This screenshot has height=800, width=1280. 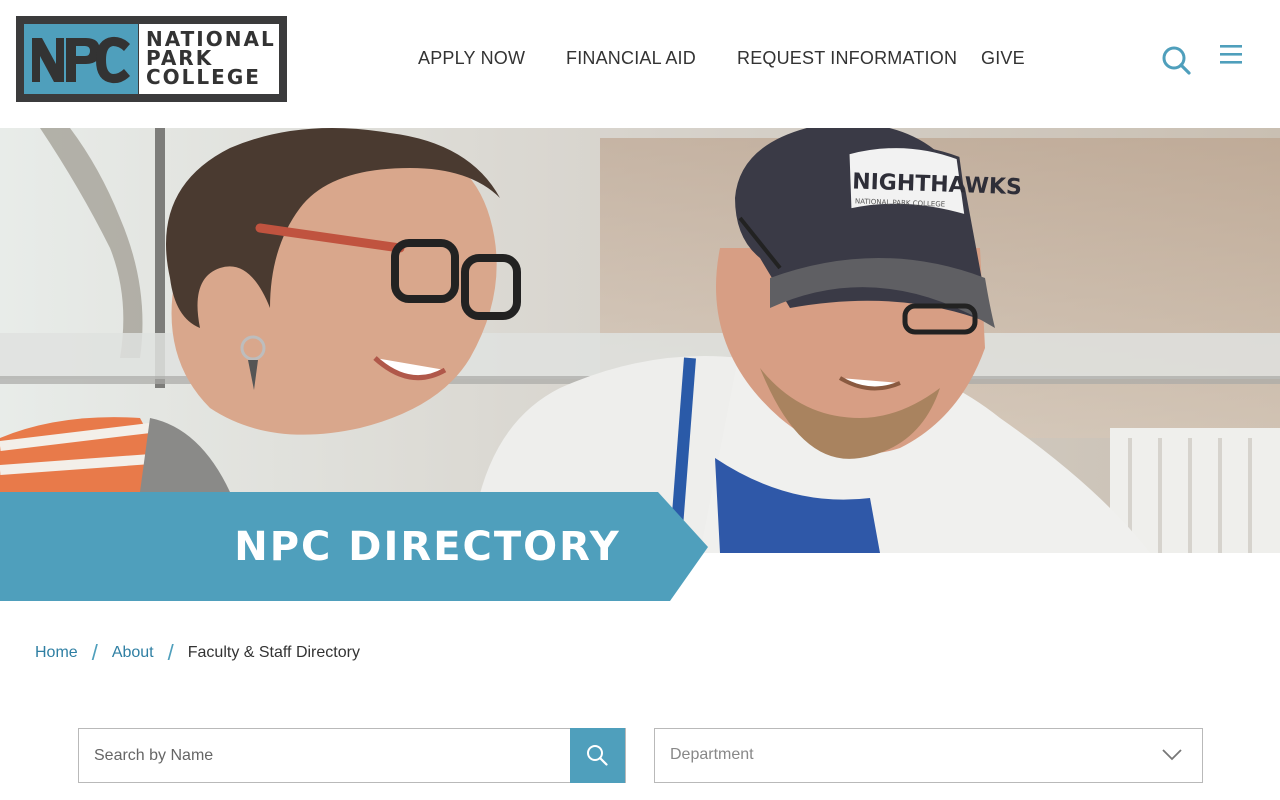 What do you see at coordinates (203, 77) in the screenshot?
I see `logo-line-college: COLLEGE` at bounding box center [203, 77].